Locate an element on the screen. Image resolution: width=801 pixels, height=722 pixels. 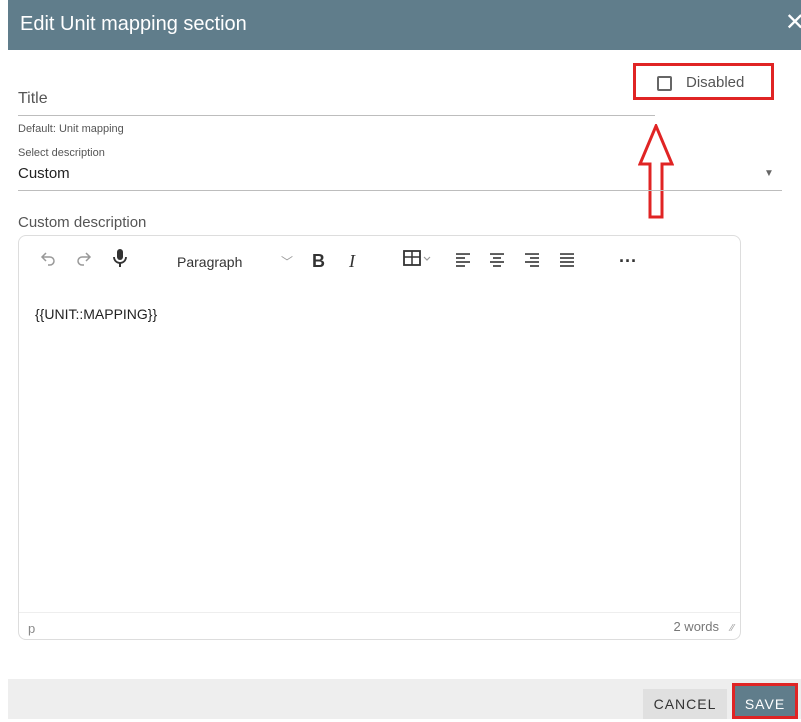
block-format-dropdown: Paragraph is located at coordinates (209, 262).